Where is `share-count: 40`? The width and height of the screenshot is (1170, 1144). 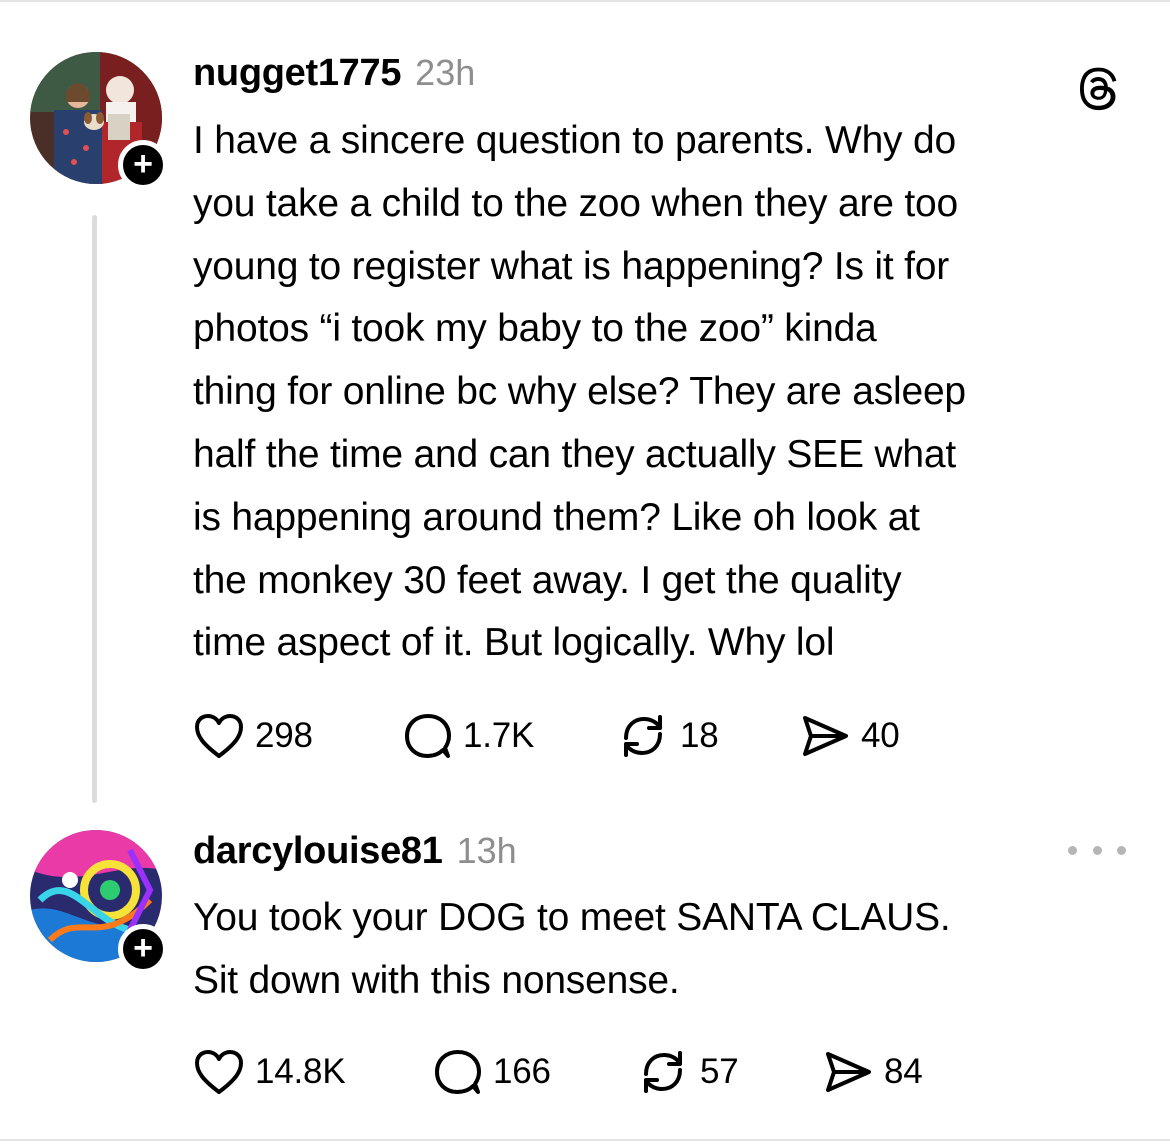 share-count: 40 is located at coordinates (880, 735).